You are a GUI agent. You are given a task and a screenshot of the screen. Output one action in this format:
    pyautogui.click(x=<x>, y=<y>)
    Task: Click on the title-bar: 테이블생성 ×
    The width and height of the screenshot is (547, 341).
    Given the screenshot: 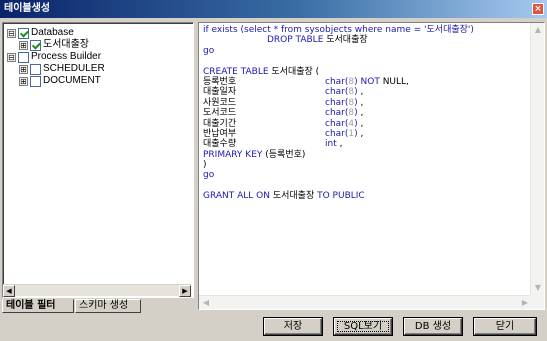 What is the action you would take?
    pyautogui.click(x=273, y=9)
    